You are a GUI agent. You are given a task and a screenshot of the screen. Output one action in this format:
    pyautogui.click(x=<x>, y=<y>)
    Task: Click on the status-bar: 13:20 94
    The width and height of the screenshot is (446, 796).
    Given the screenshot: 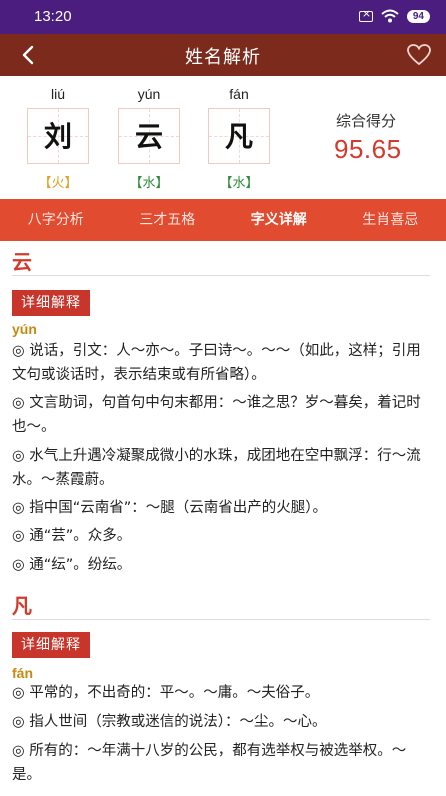 What is the action you would take?
    pyautogui.click(x=223, y=17)
    